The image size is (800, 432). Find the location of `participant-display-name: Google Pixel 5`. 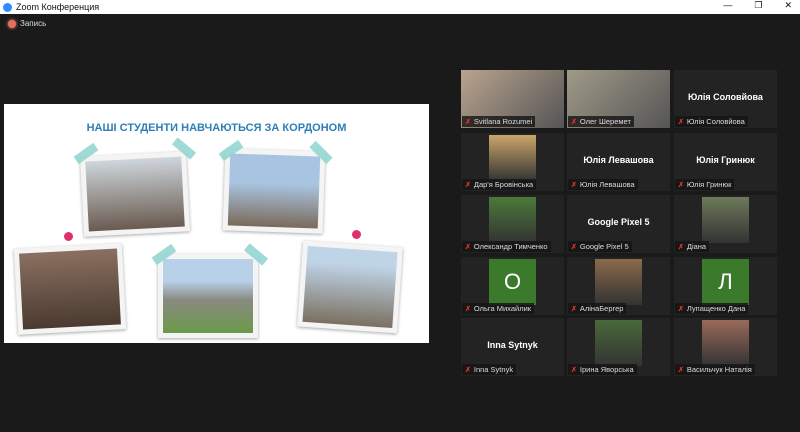

participant-display-name: Google Pixel 5 is located at coordinates (618, 222).